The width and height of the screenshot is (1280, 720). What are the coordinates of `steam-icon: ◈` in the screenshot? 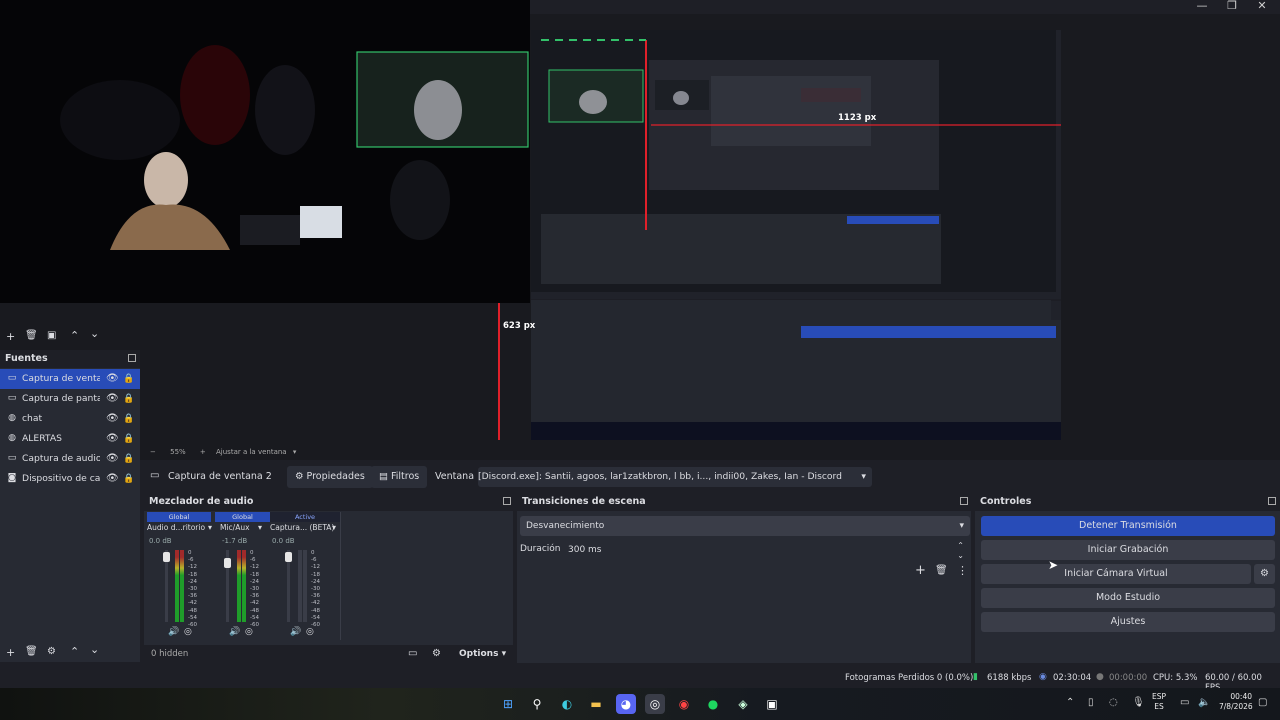 It's located at (743, 704).